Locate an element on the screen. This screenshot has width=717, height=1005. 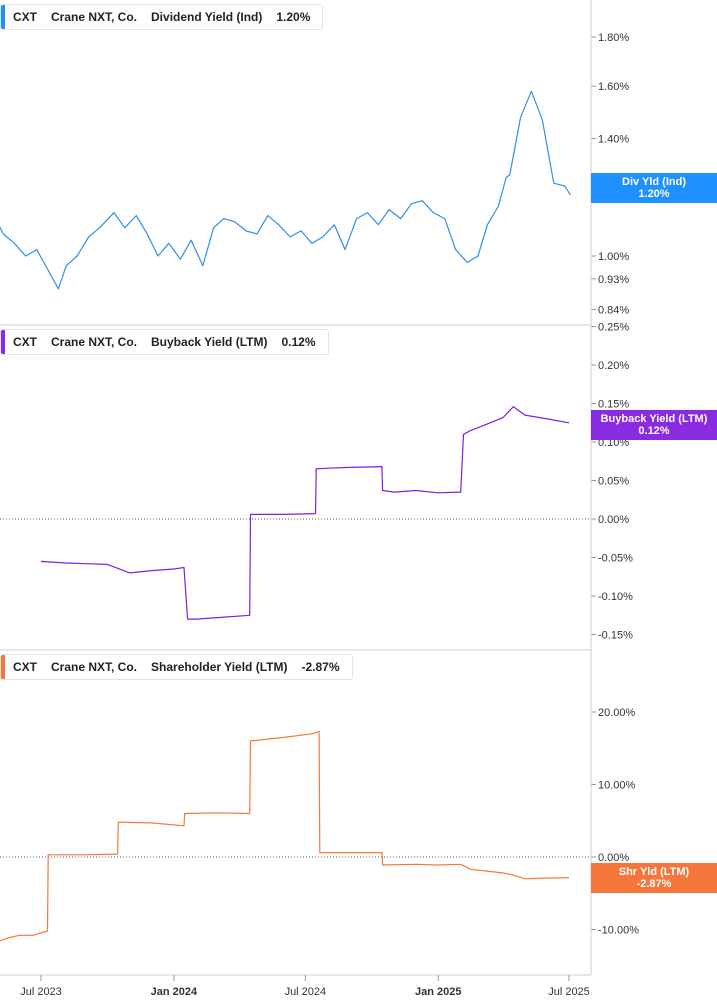
y-tick-label: 0.25% is located at coordinates (613, 328).